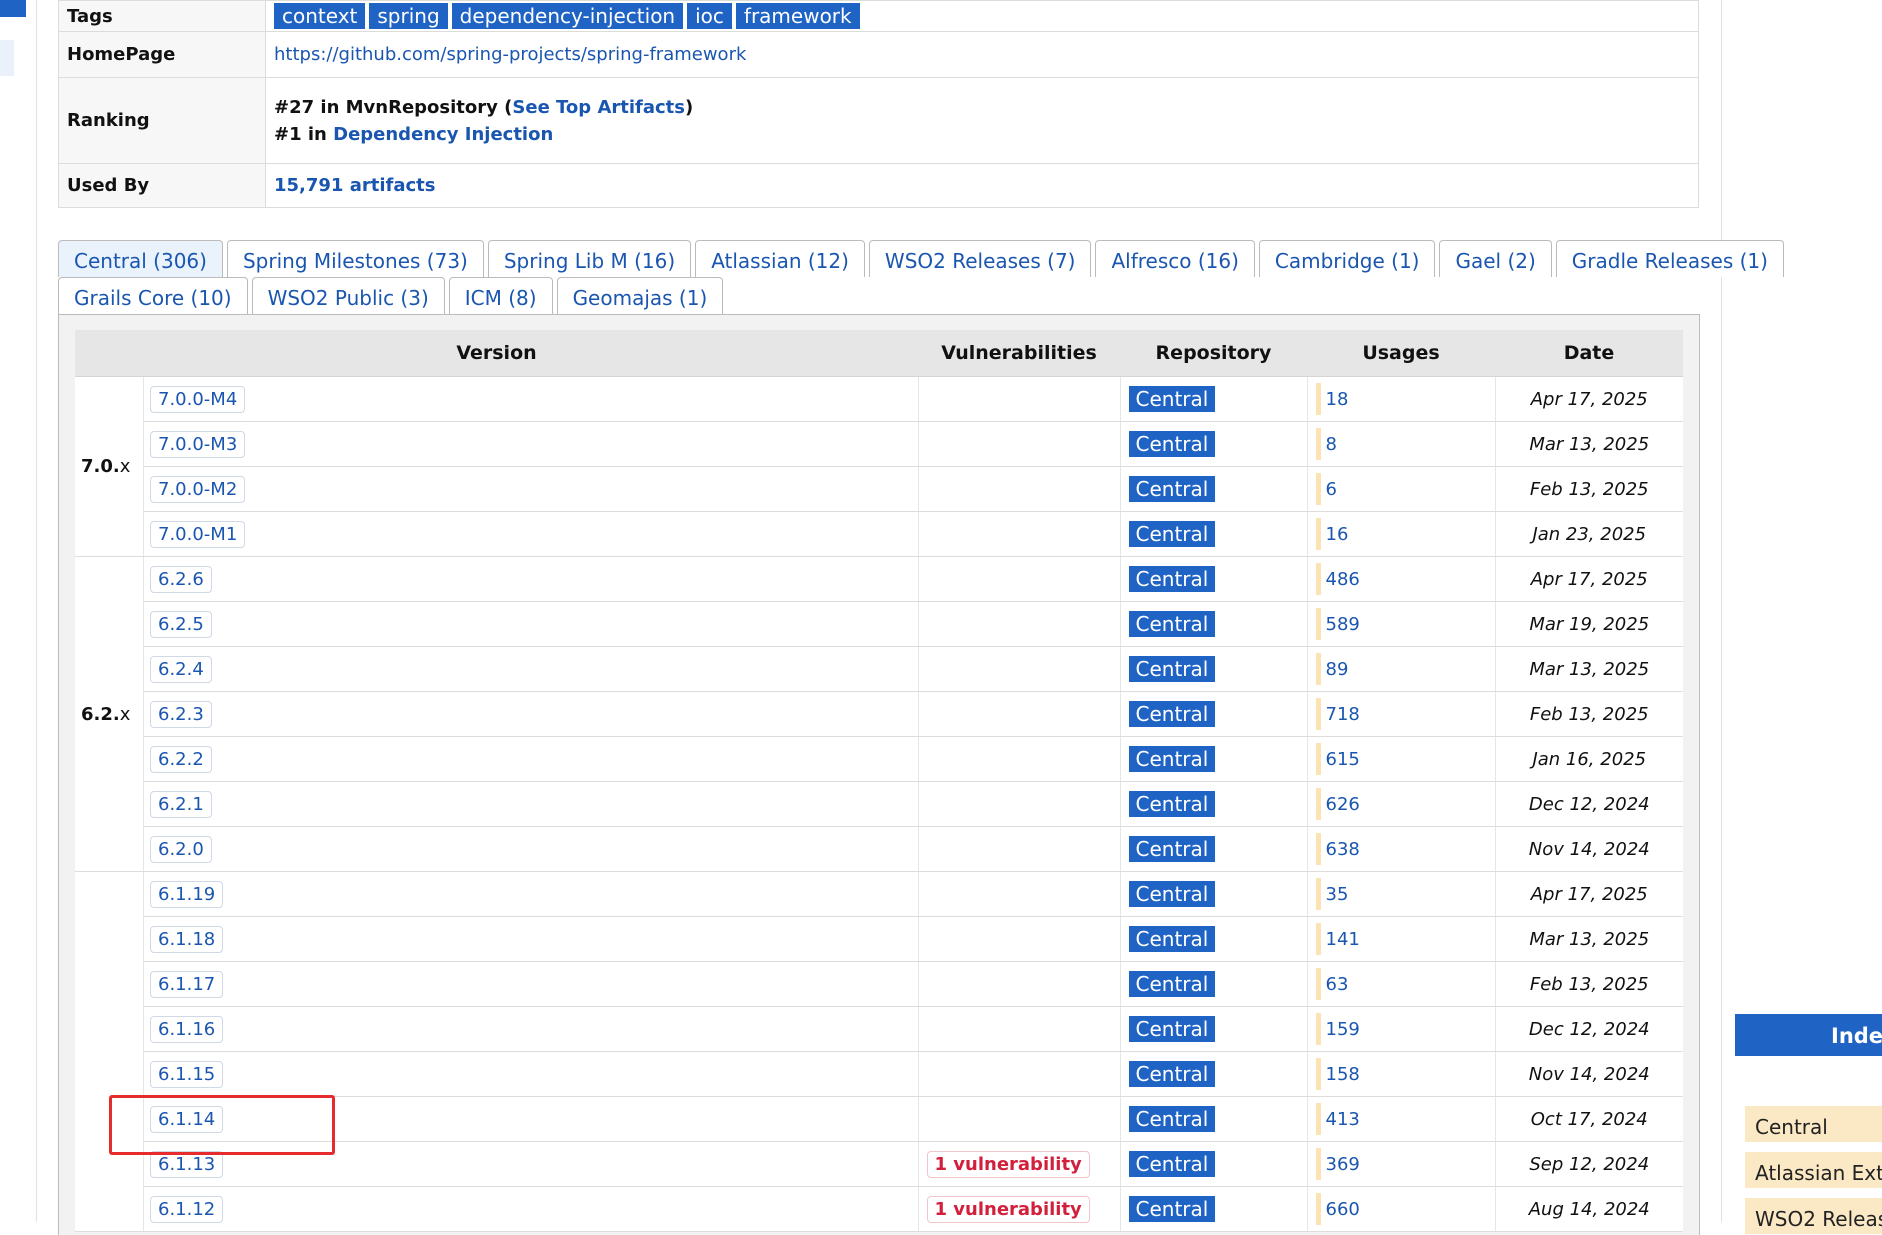 The height and width of the screenshot is (1235, 1882). What do you see at coordinates (153, 295) in the screenshot?
I see `repo-tab: Grails Core (10)` at bounding box center [153, 295].